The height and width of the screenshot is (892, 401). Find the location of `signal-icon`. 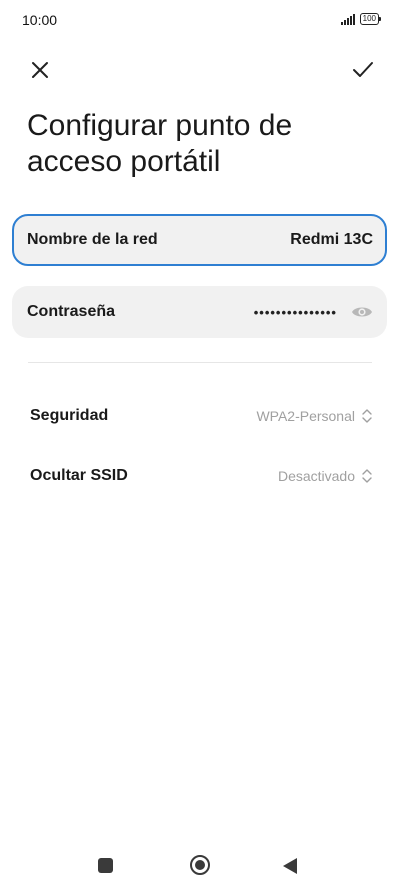

signal-icon is located at coordinates (347, 19).